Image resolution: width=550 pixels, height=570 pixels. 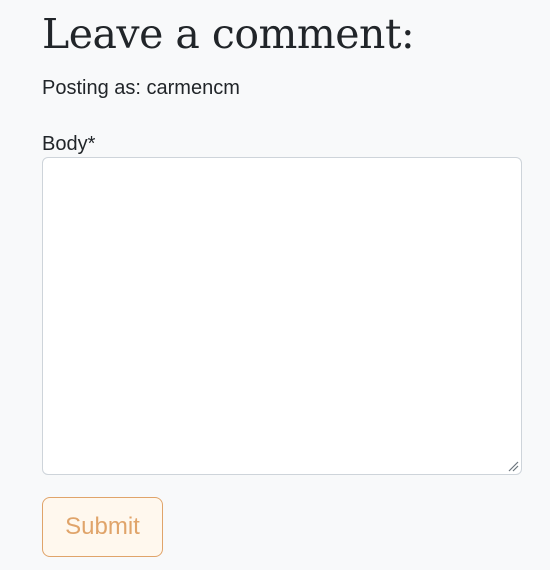 What do you see at coordinates (228, 34) in the screenshot?
I see `comment-form-heading: Leave a comment:` at bounding box center [228, 34].